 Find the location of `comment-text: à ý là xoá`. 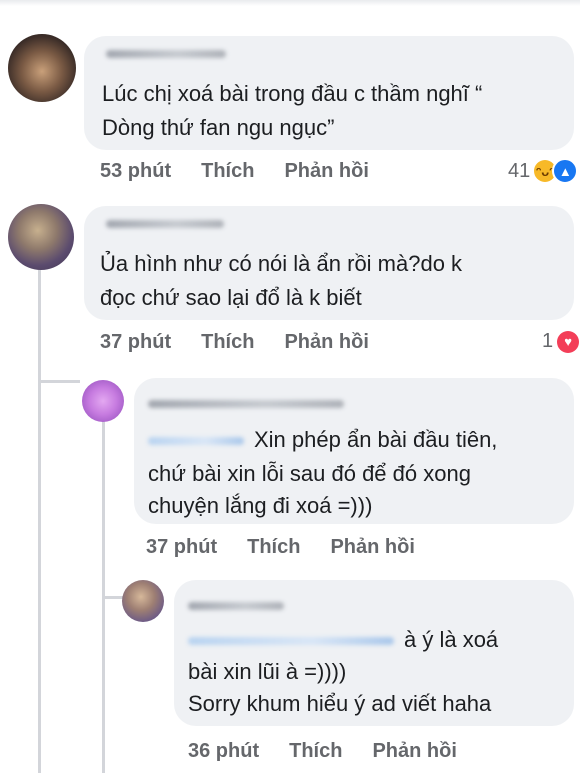

comment-text: à ý là xoá is located at coordinates (451, 639).